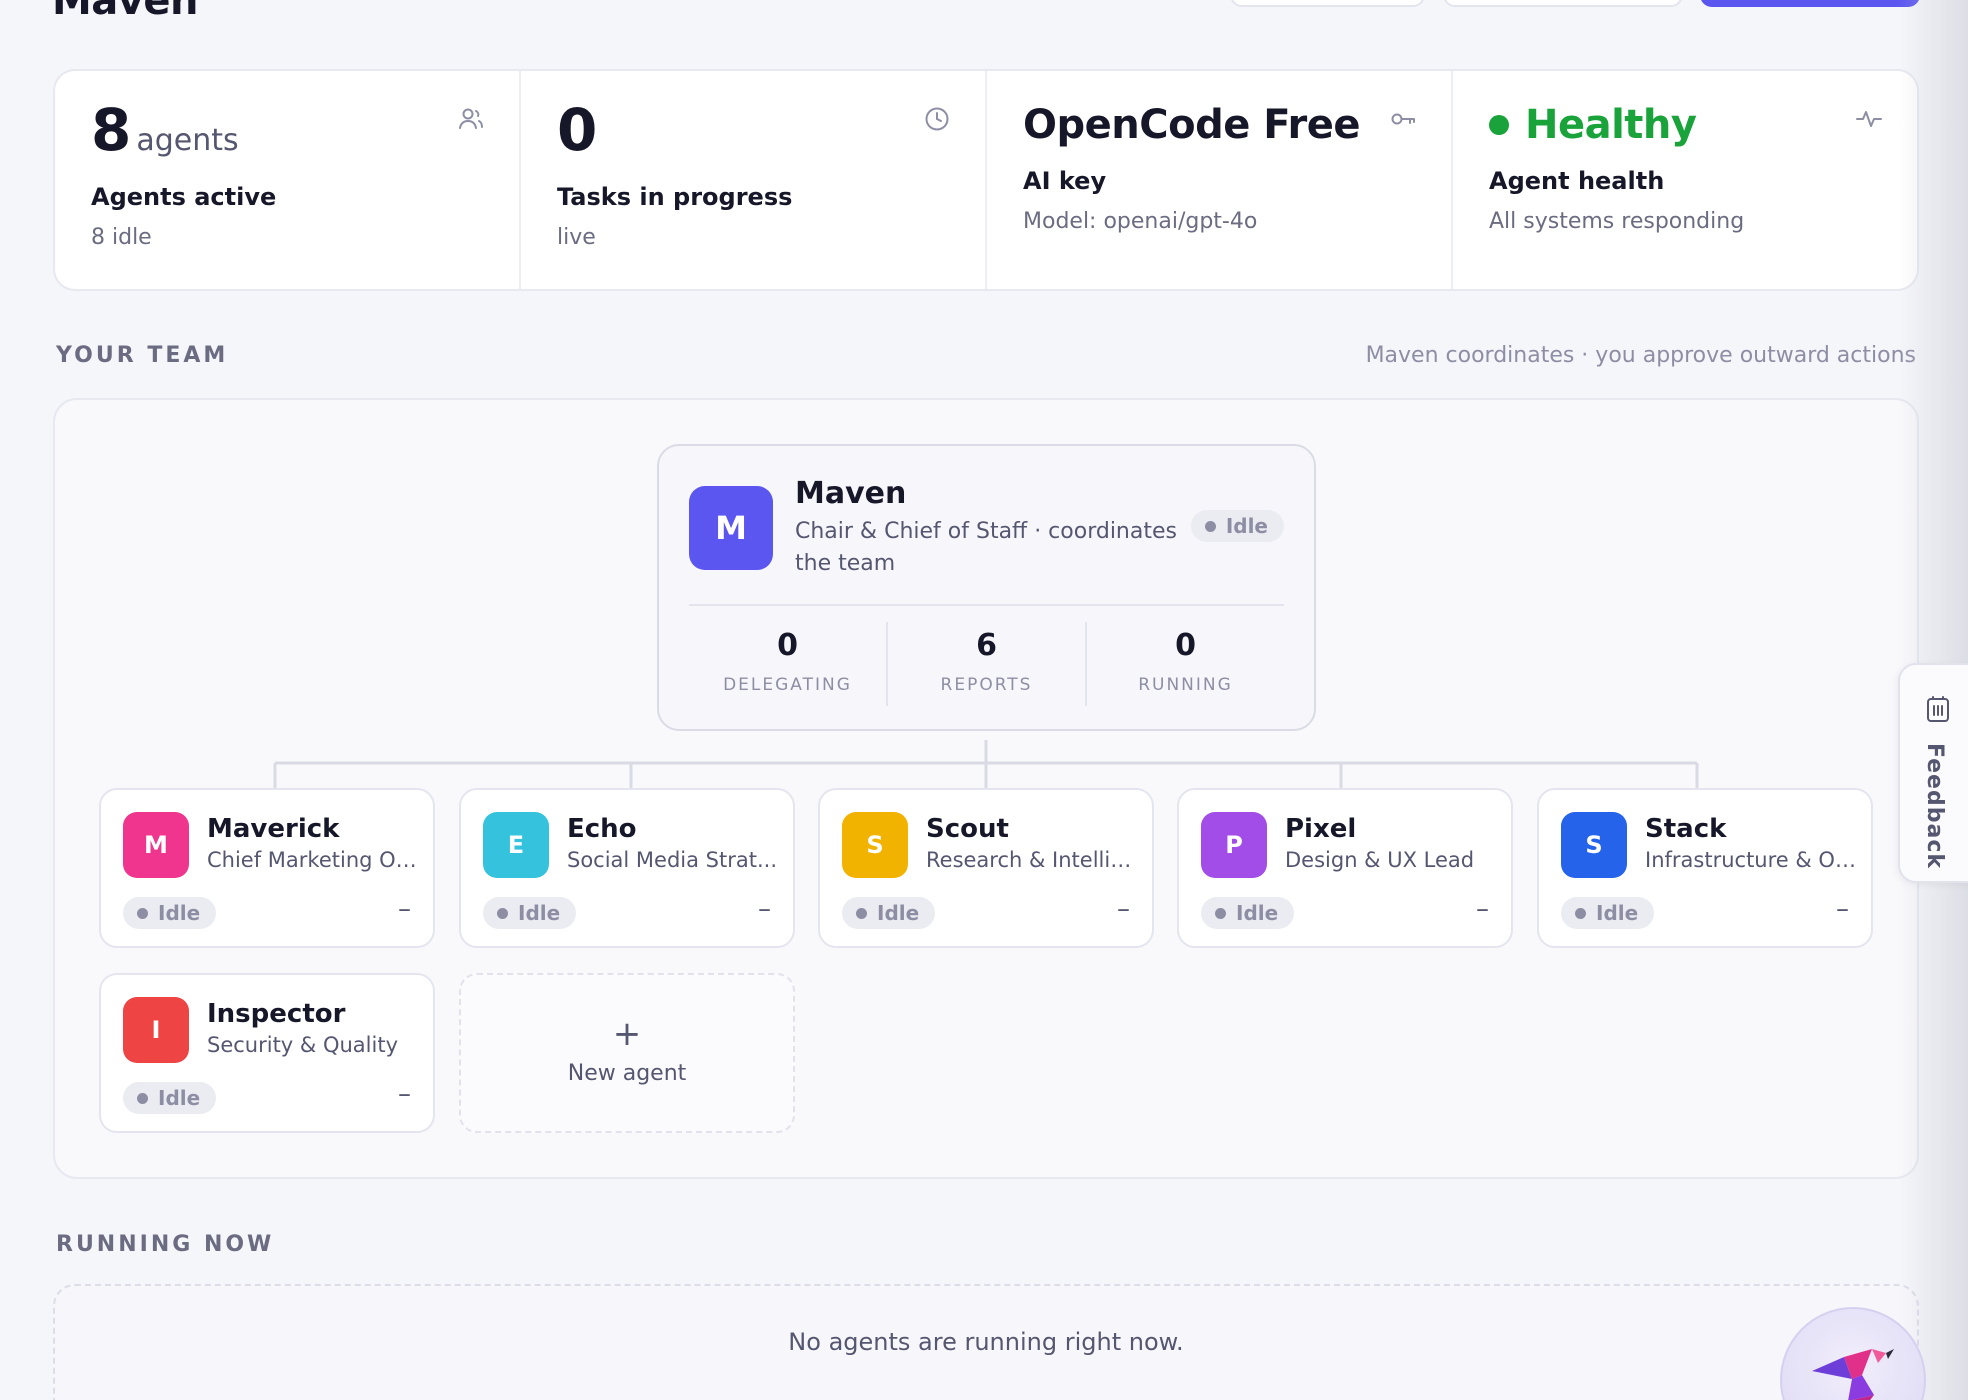 This screenshot has width=1968, height=1400. I want to click on feedback-label: Feedback, so click(1934, 806).